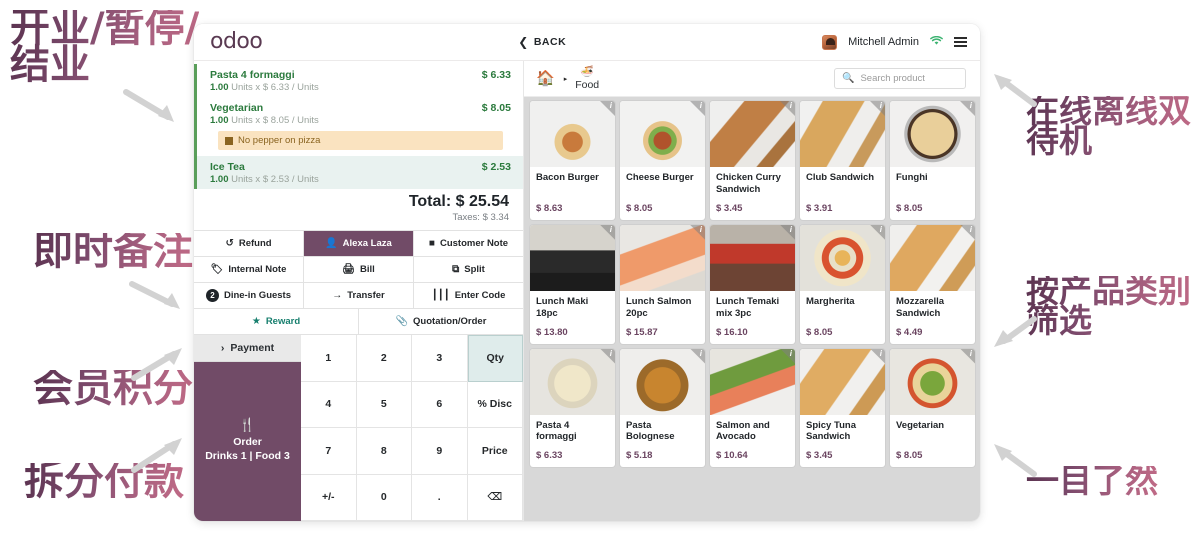 This screenshot has width=1200, height=540. I want to click on back-button: ❮ BACK, so click(542, 42).